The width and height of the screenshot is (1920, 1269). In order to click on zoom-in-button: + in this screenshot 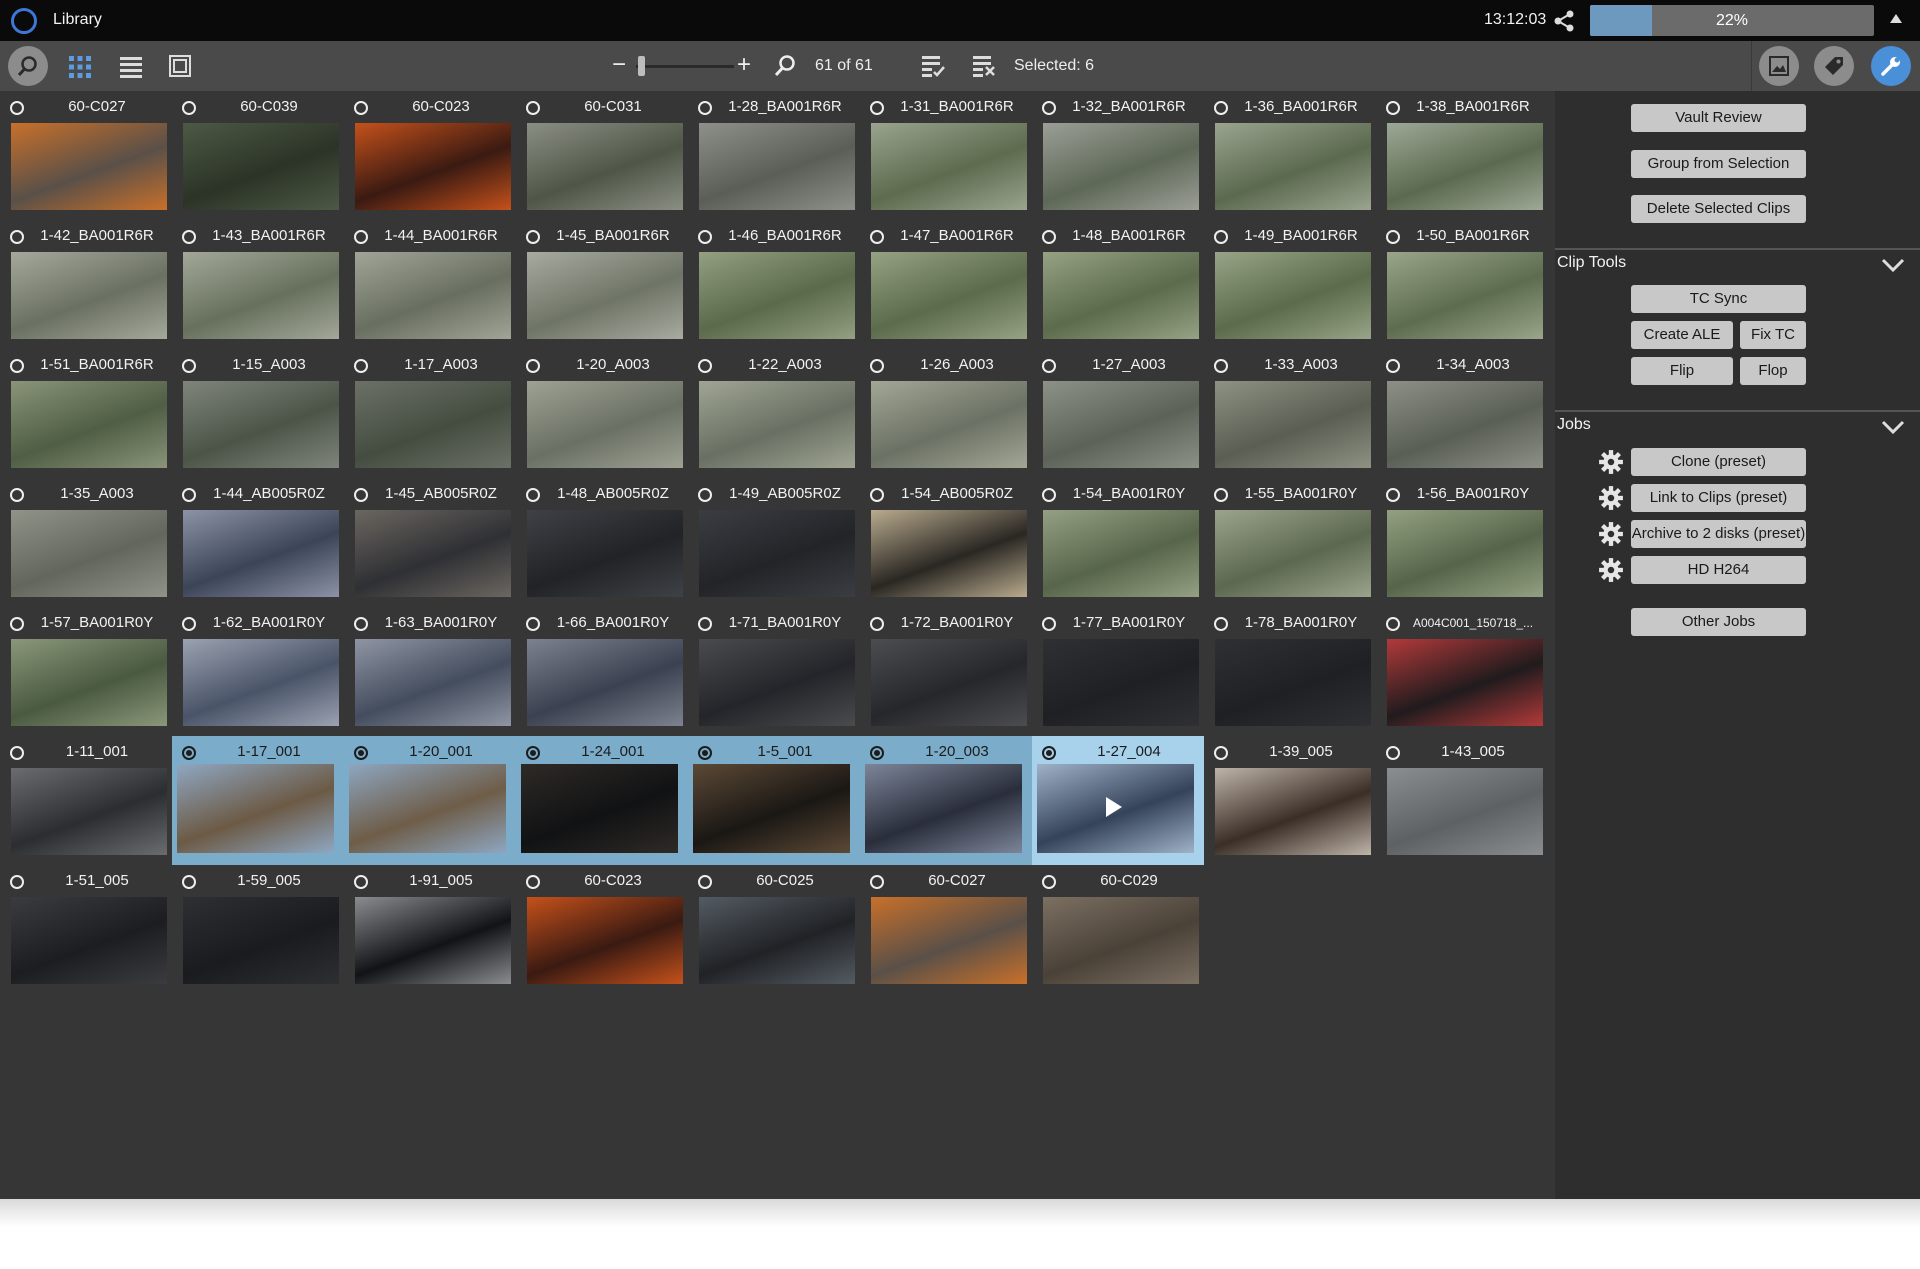, I will do `click(744, 65)`.